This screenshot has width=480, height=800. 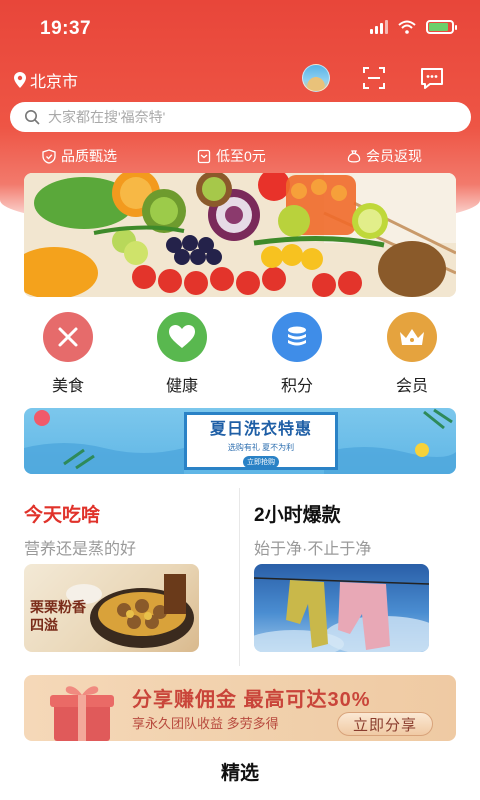 What do you see at coordinates (111, 608) in the screenshot?
I see `chestnut-dish-image: 栗栗粉香四溢` at bounding box center [111, 608].